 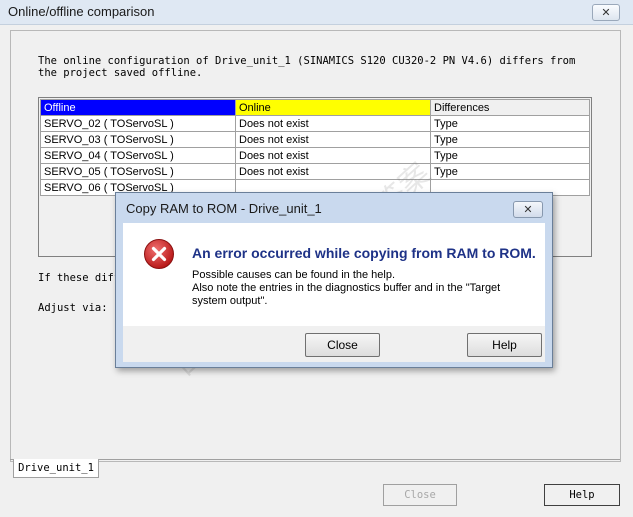 I want to click on column-header-differences: Differences, so click(x=510, y=107).